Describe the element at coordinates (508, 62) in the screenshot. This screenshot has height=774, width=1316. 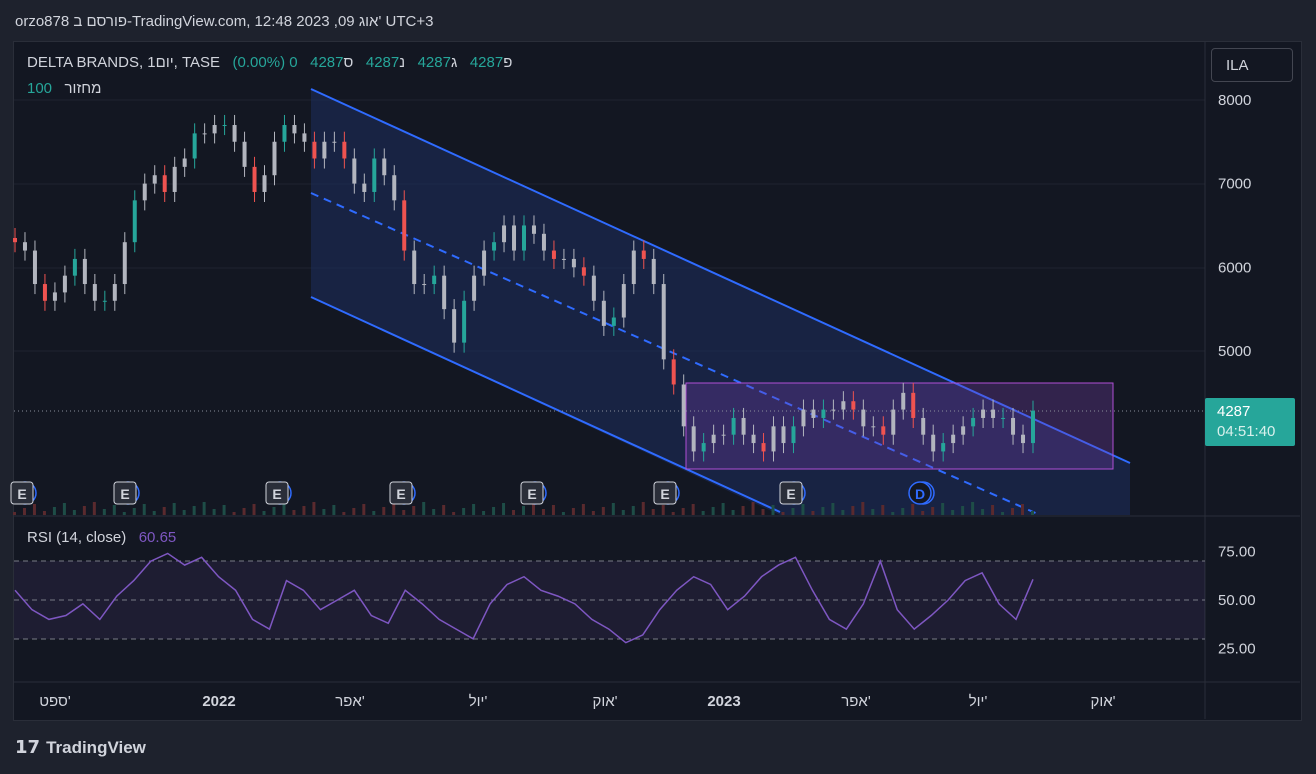
I see `open-label: פ` at that location.